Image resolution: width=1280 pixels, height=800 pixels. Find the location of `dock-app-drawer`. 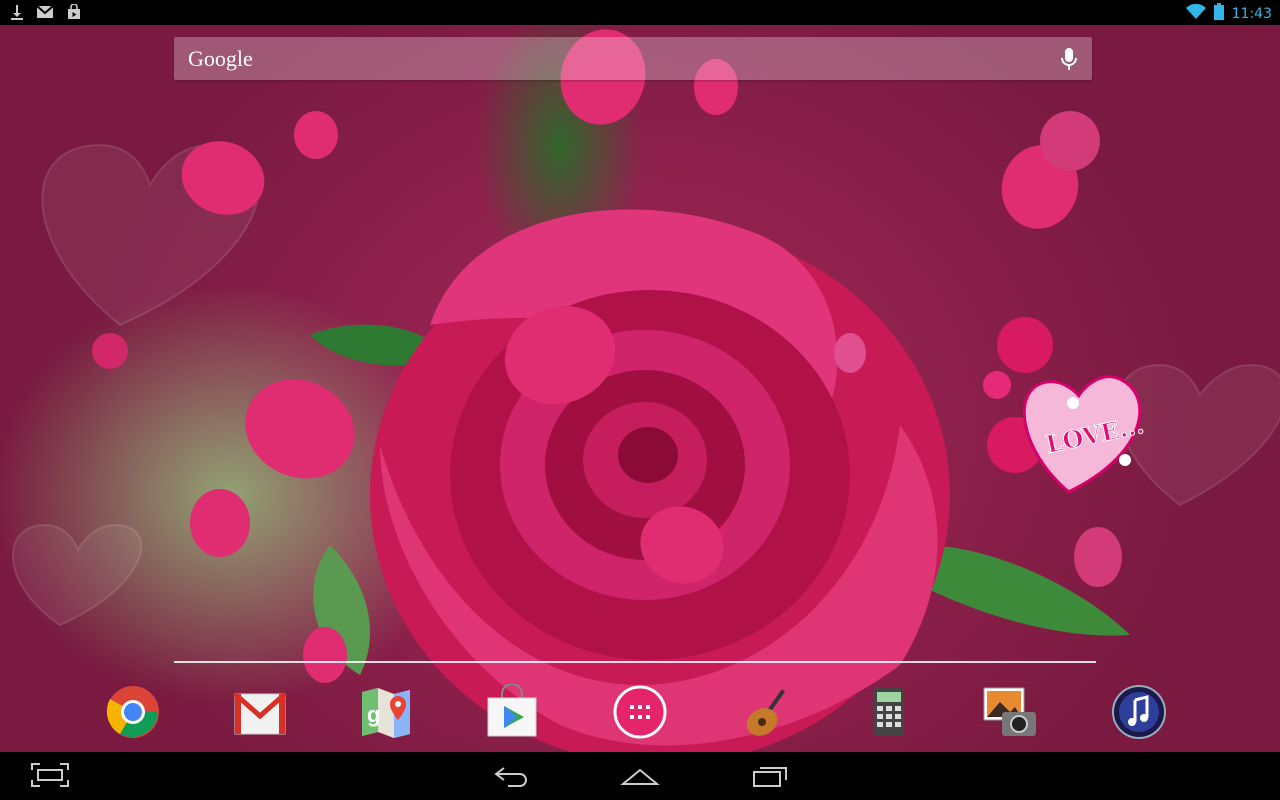

dock-app-drawer is located at coordinates (640, 712).